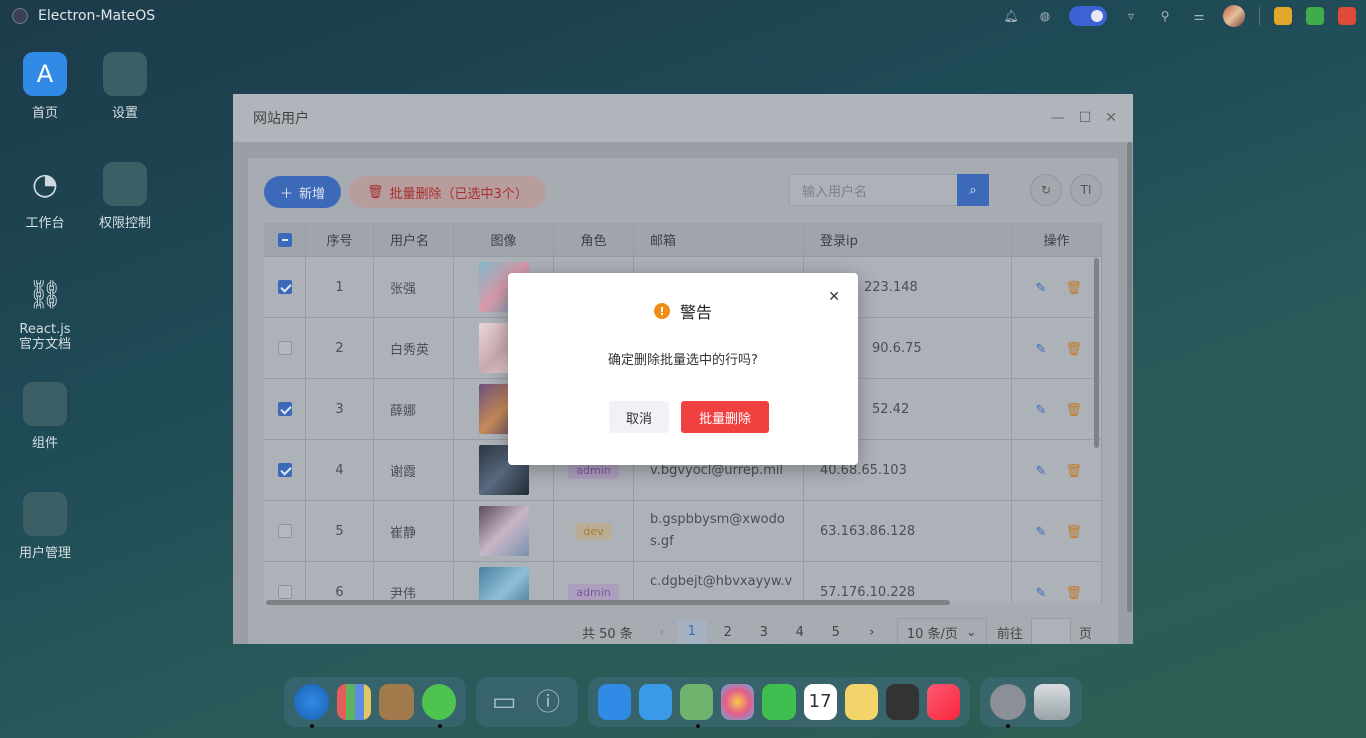 The image size is (1366, 738). I want to click on page-1: 1, so click(691, 632).